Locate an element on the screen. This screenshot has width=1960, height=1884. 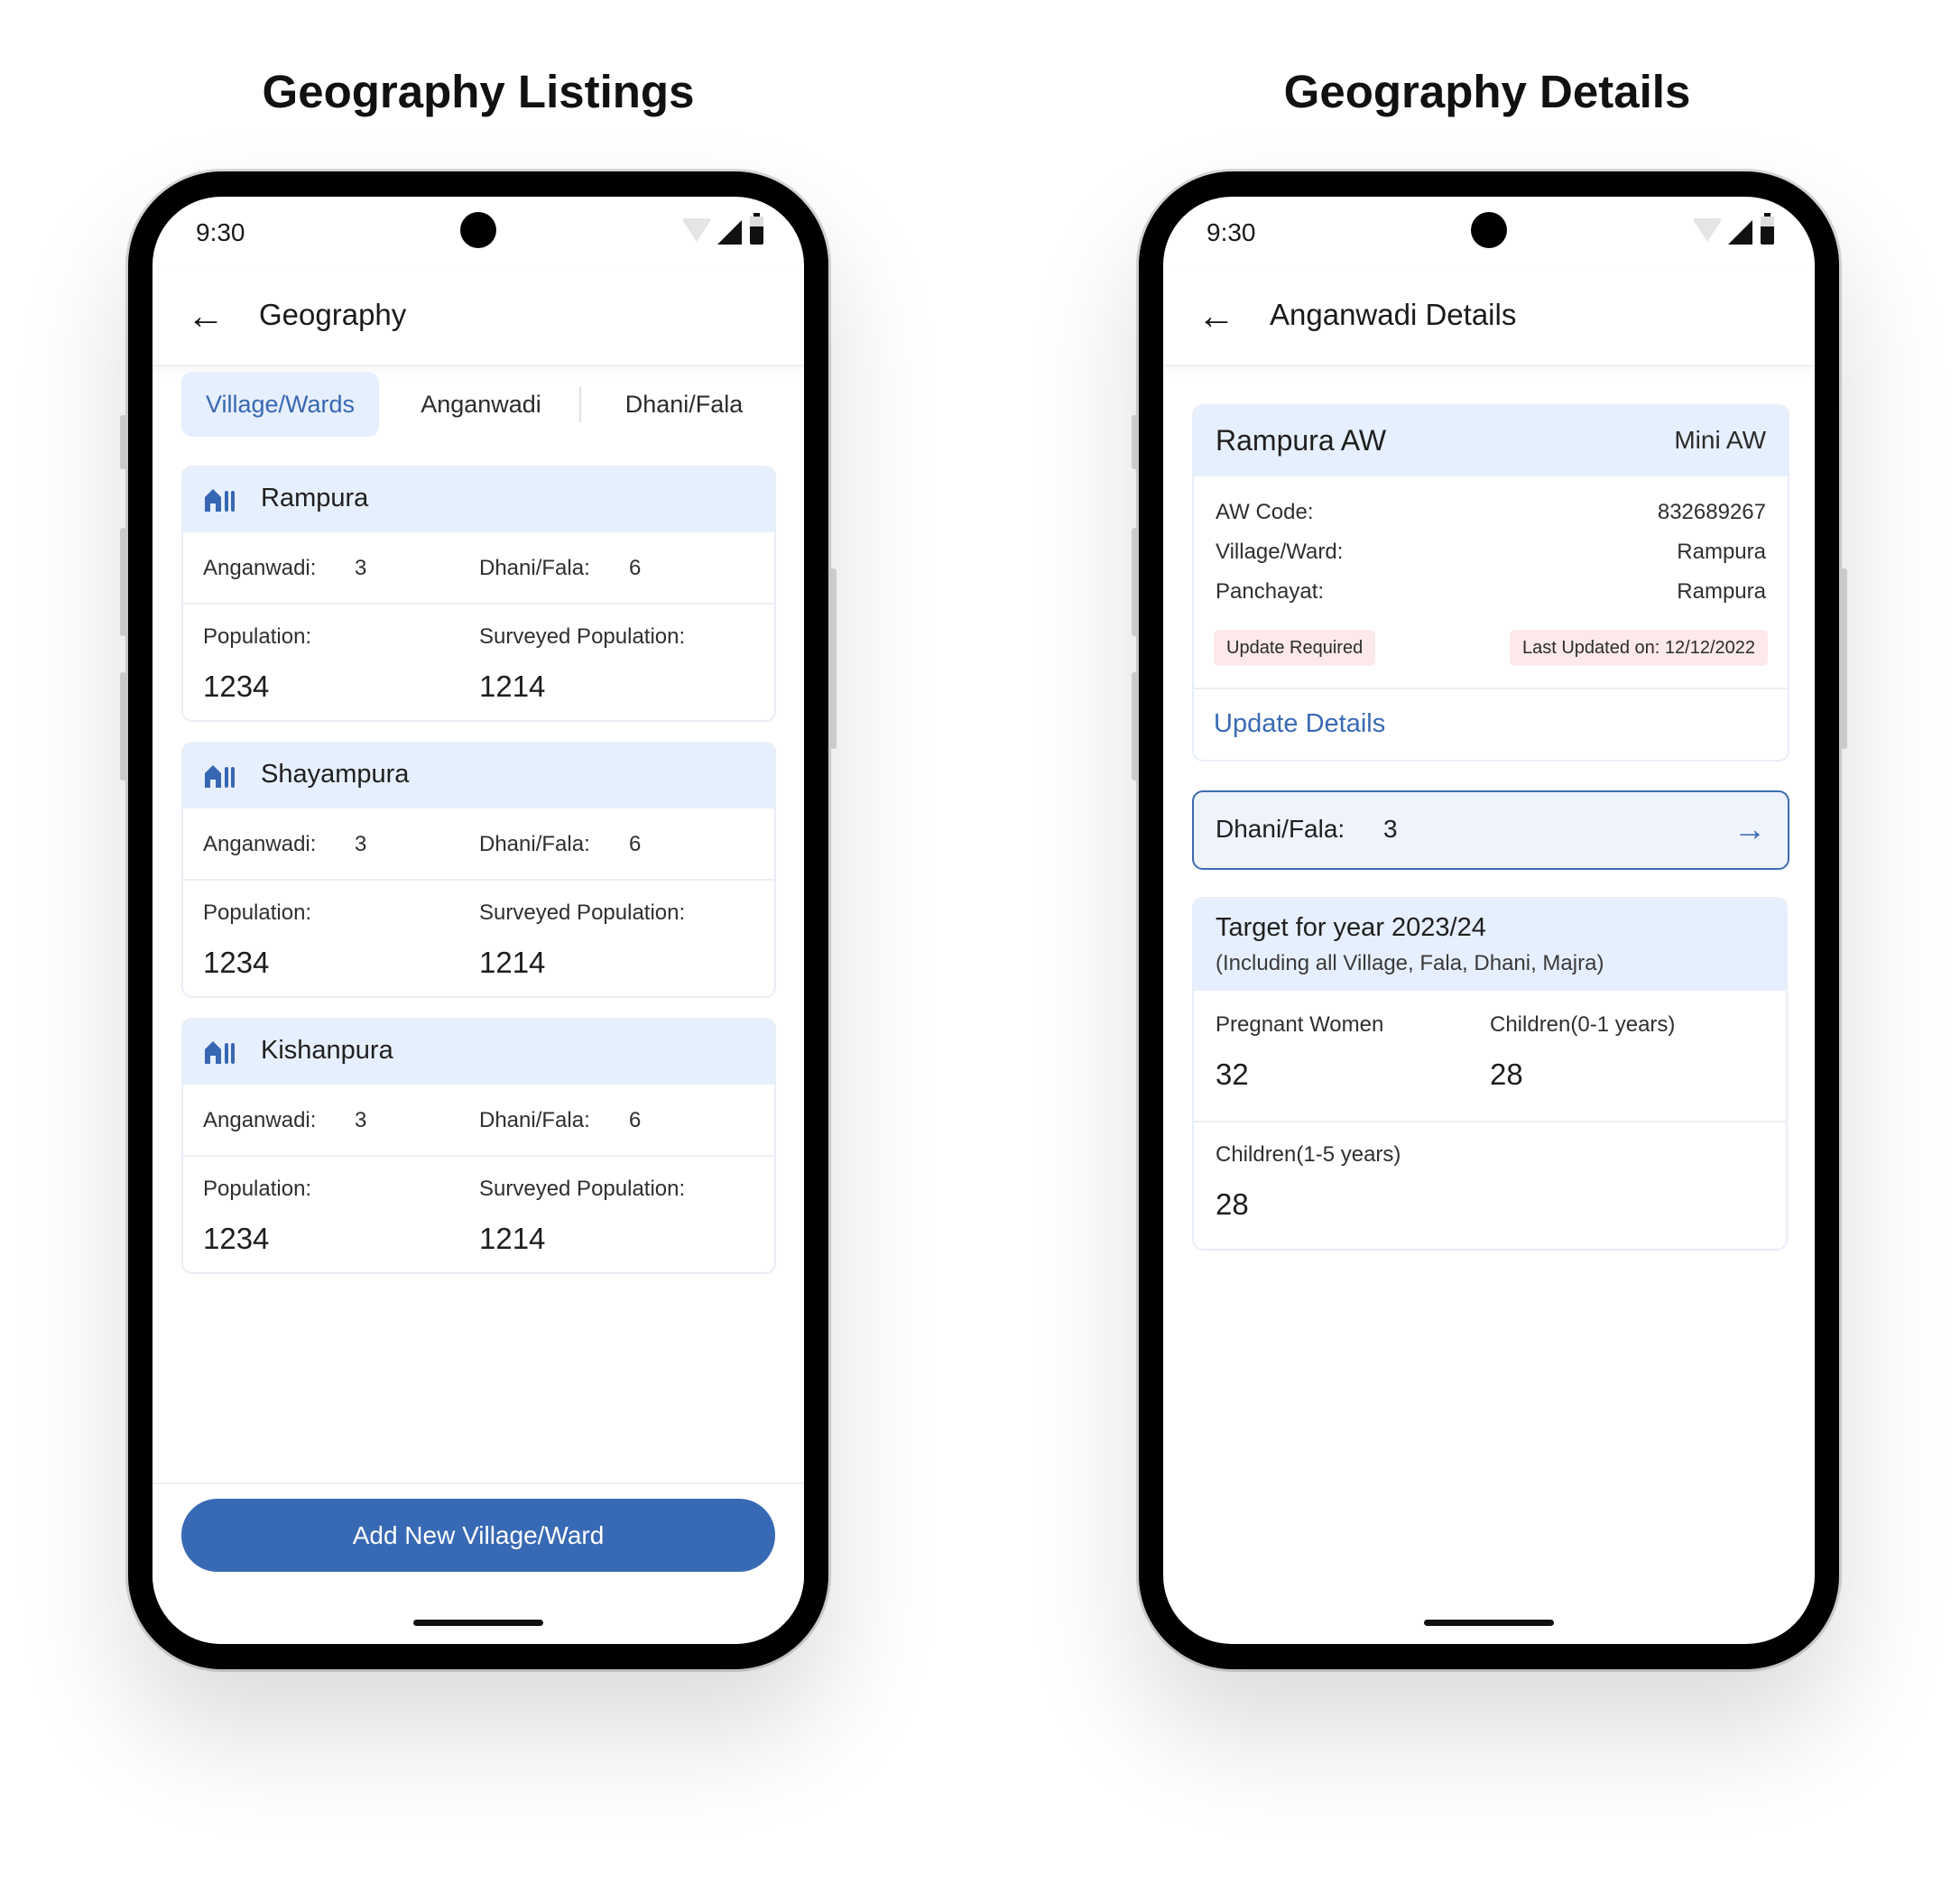
update-details-link: Update Details is located at coordinates (1299, 724).